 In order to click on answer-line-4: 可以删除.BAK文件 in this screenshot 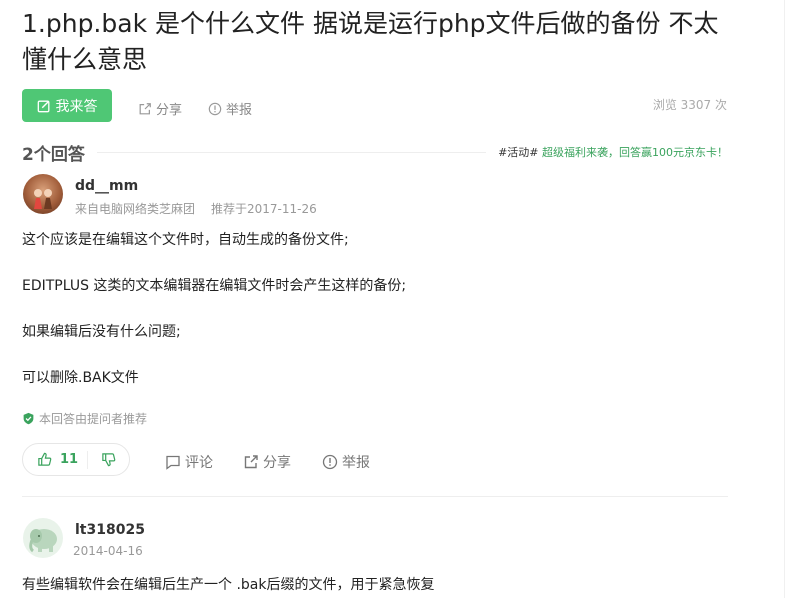, I will do `click(80, 378)`.